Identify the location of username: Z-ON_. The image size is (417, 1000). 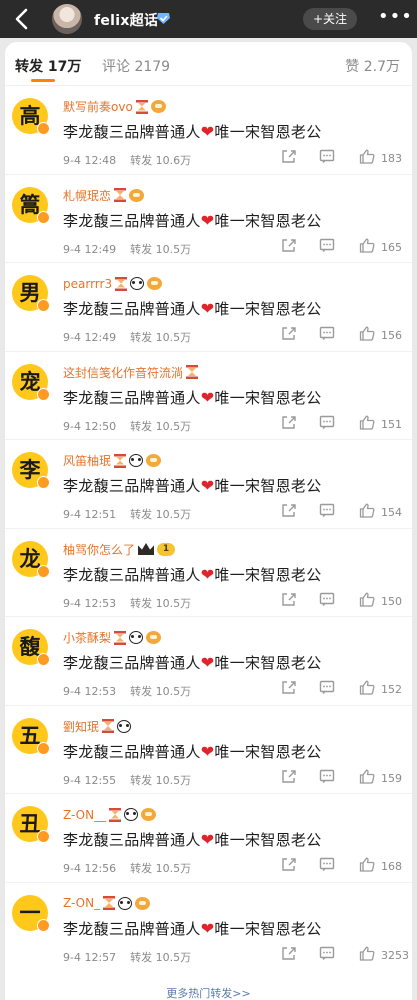
(81, 903).